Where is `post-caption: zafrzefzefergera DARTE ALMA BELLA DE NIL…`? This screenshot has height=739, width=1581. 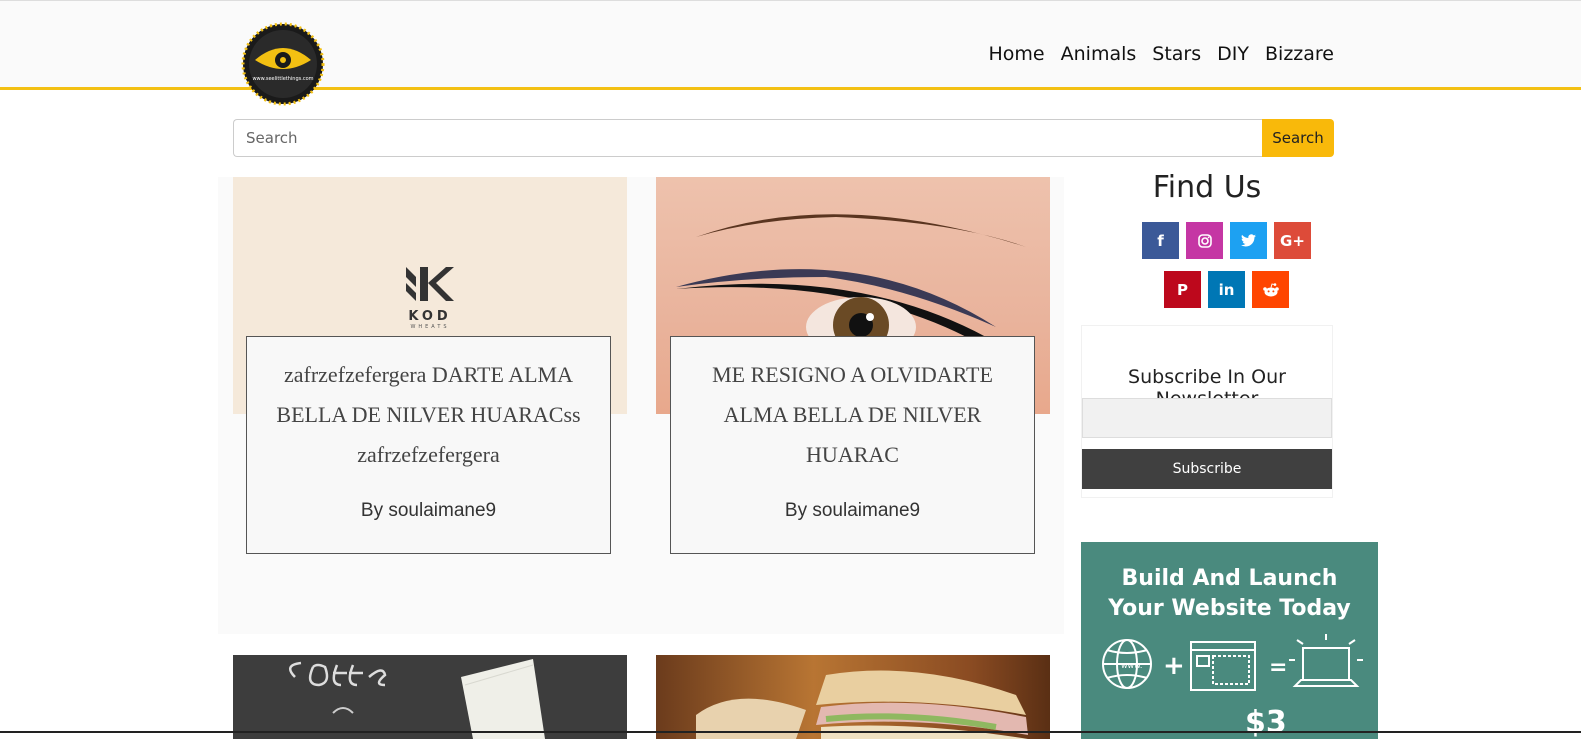
post-caption: zafrzefzefergera DARTE ALMA BELLA DE NIL… is located at coordinates (428, 445).